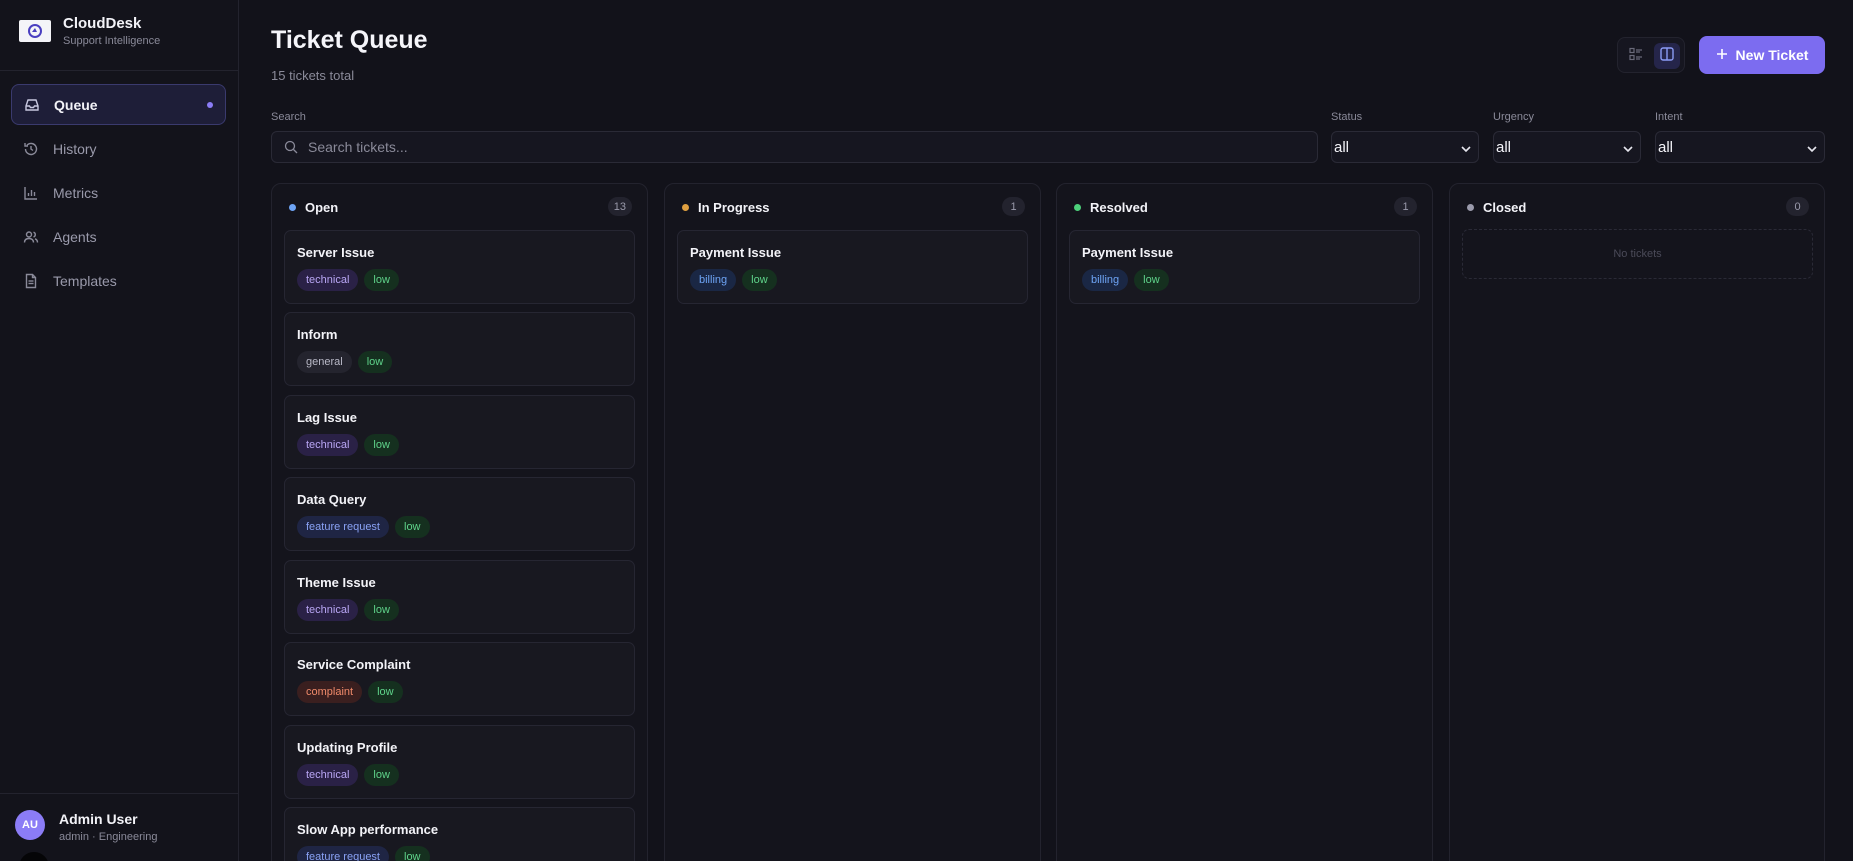 The height and width of the screenshot is (861, 1853). I want to click on urgency-value: all, so click(1504, 147).